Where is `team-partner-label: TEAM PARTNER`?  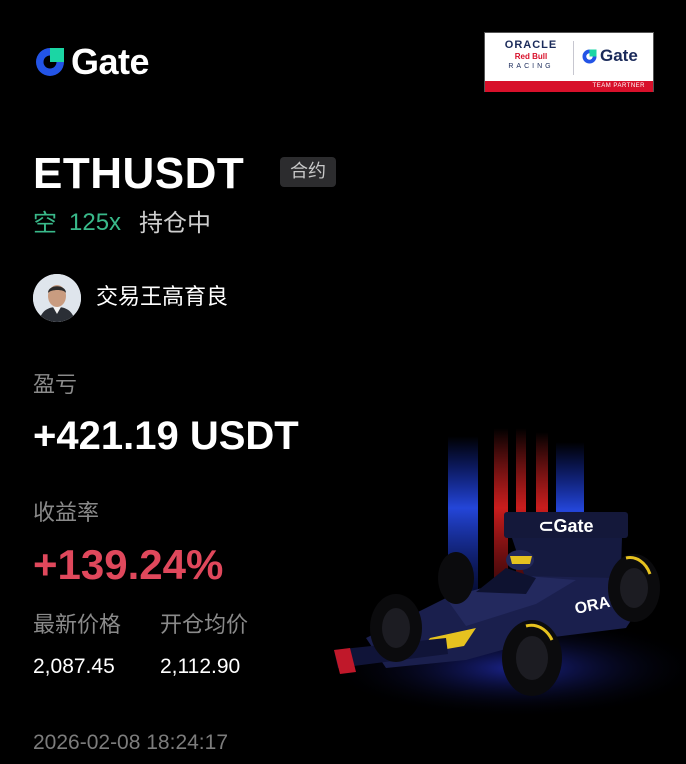
team-partner-label: TEAM PARTNER is located at coordinates (618, 86).